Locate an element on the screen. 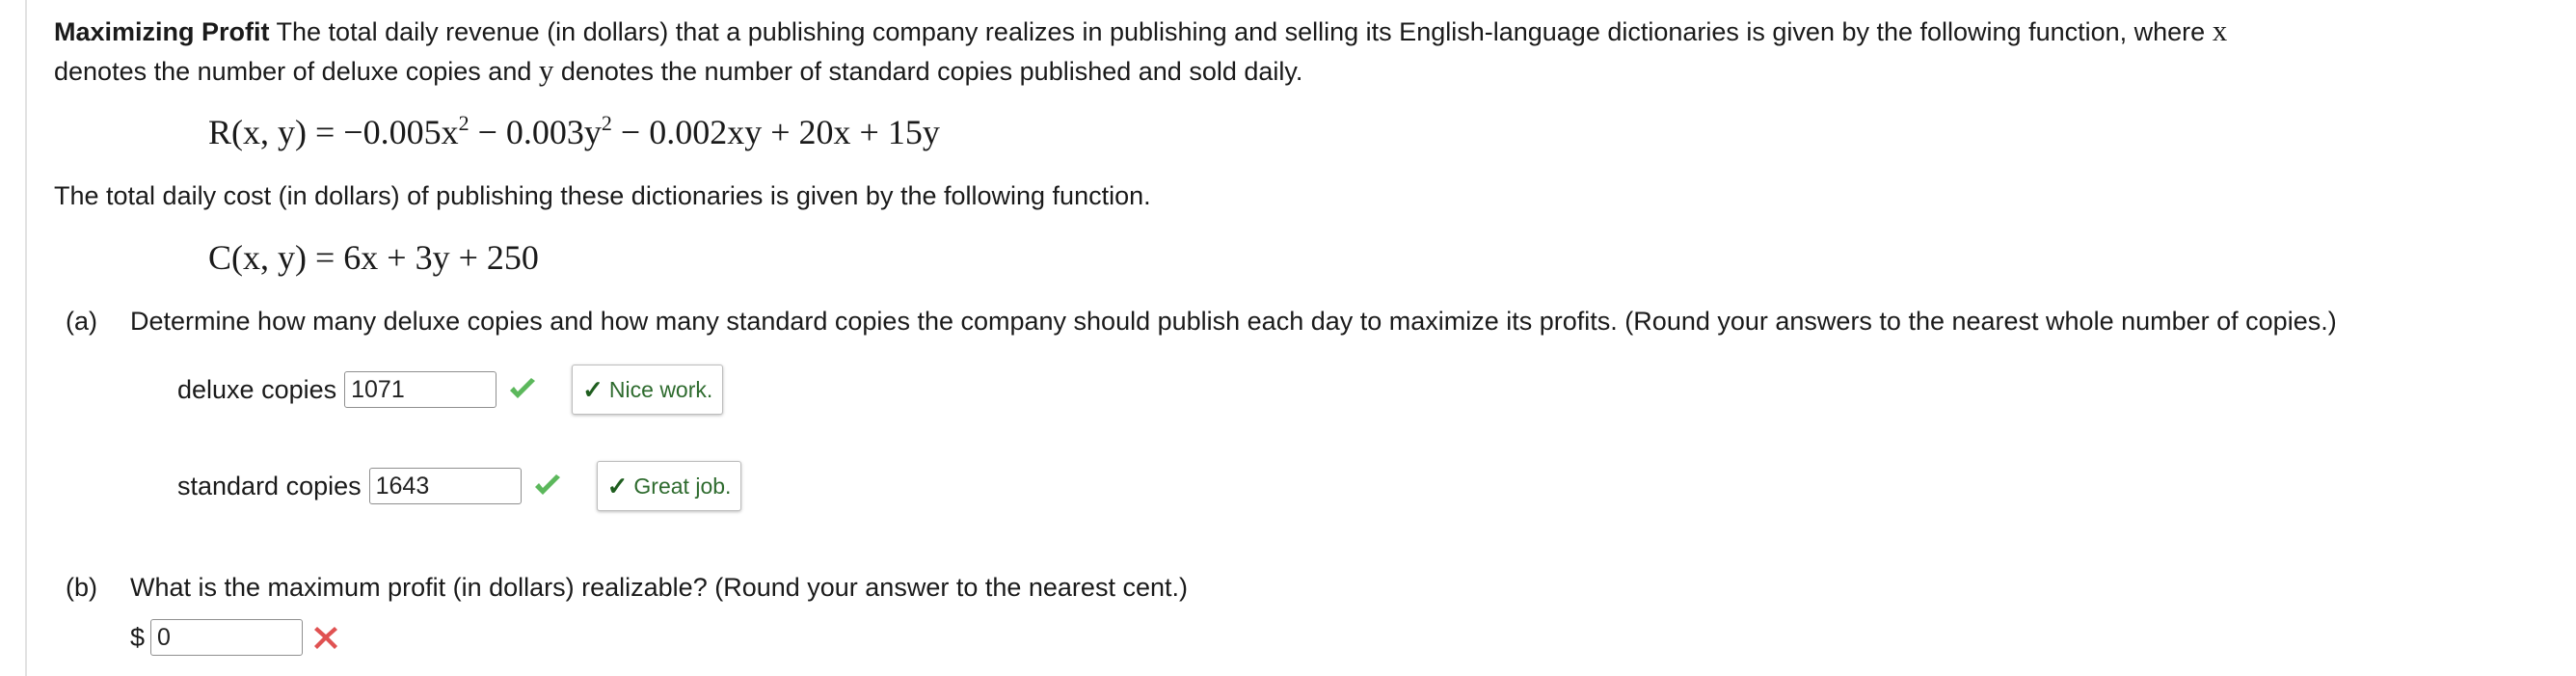 The image size is (2576, 676). currency-symbol: $ is located at coordinates (138, 637).